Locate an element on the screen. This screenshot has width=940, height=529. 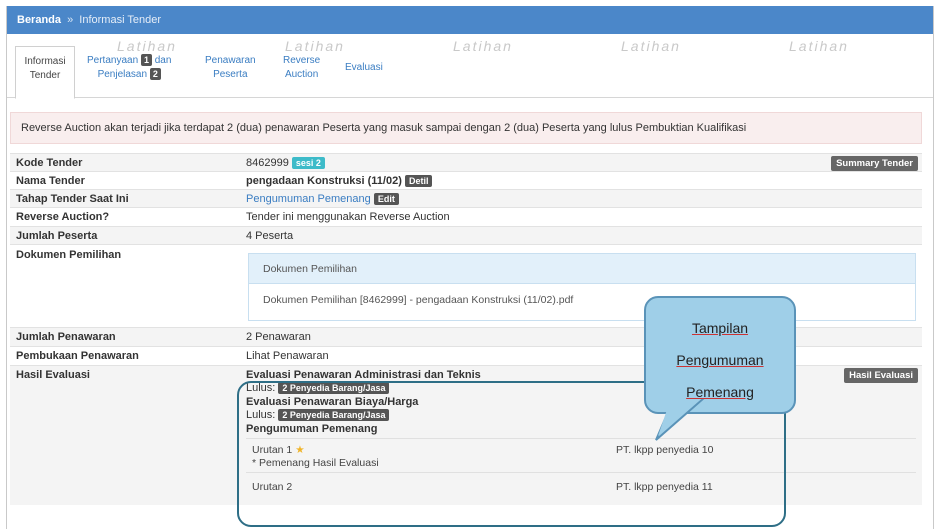
explanation-count-badge: 2 is located at coordinates (155, 74).